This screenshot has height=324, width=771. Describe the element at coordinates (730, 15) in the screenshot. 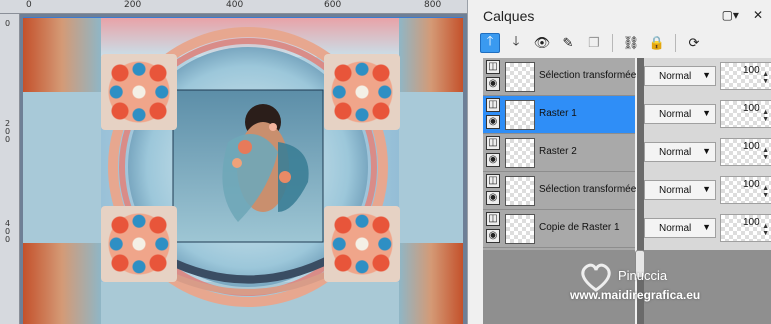

I see `restore-icon: ▢▾` at that location.